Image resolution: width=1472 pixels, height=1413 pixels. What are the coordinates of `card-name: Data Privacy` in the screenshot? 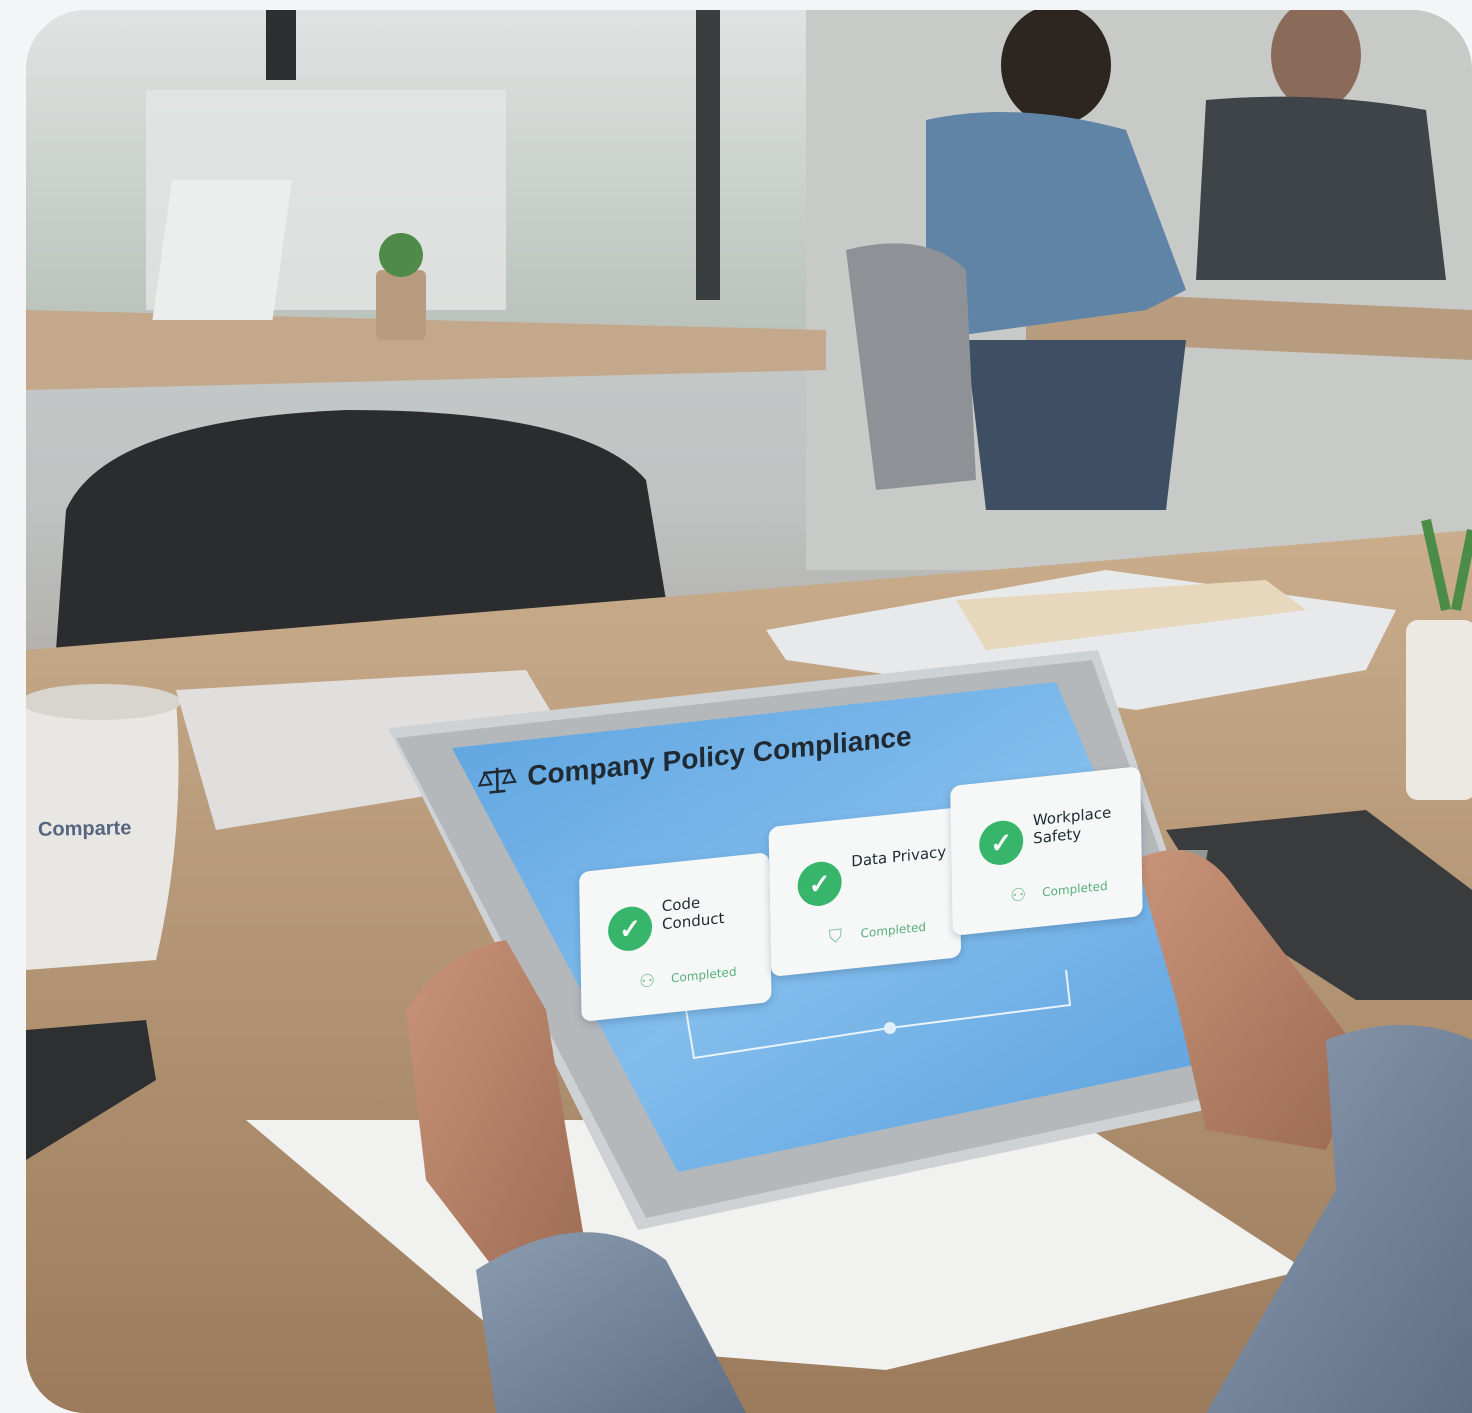 It's located at (899, 856).